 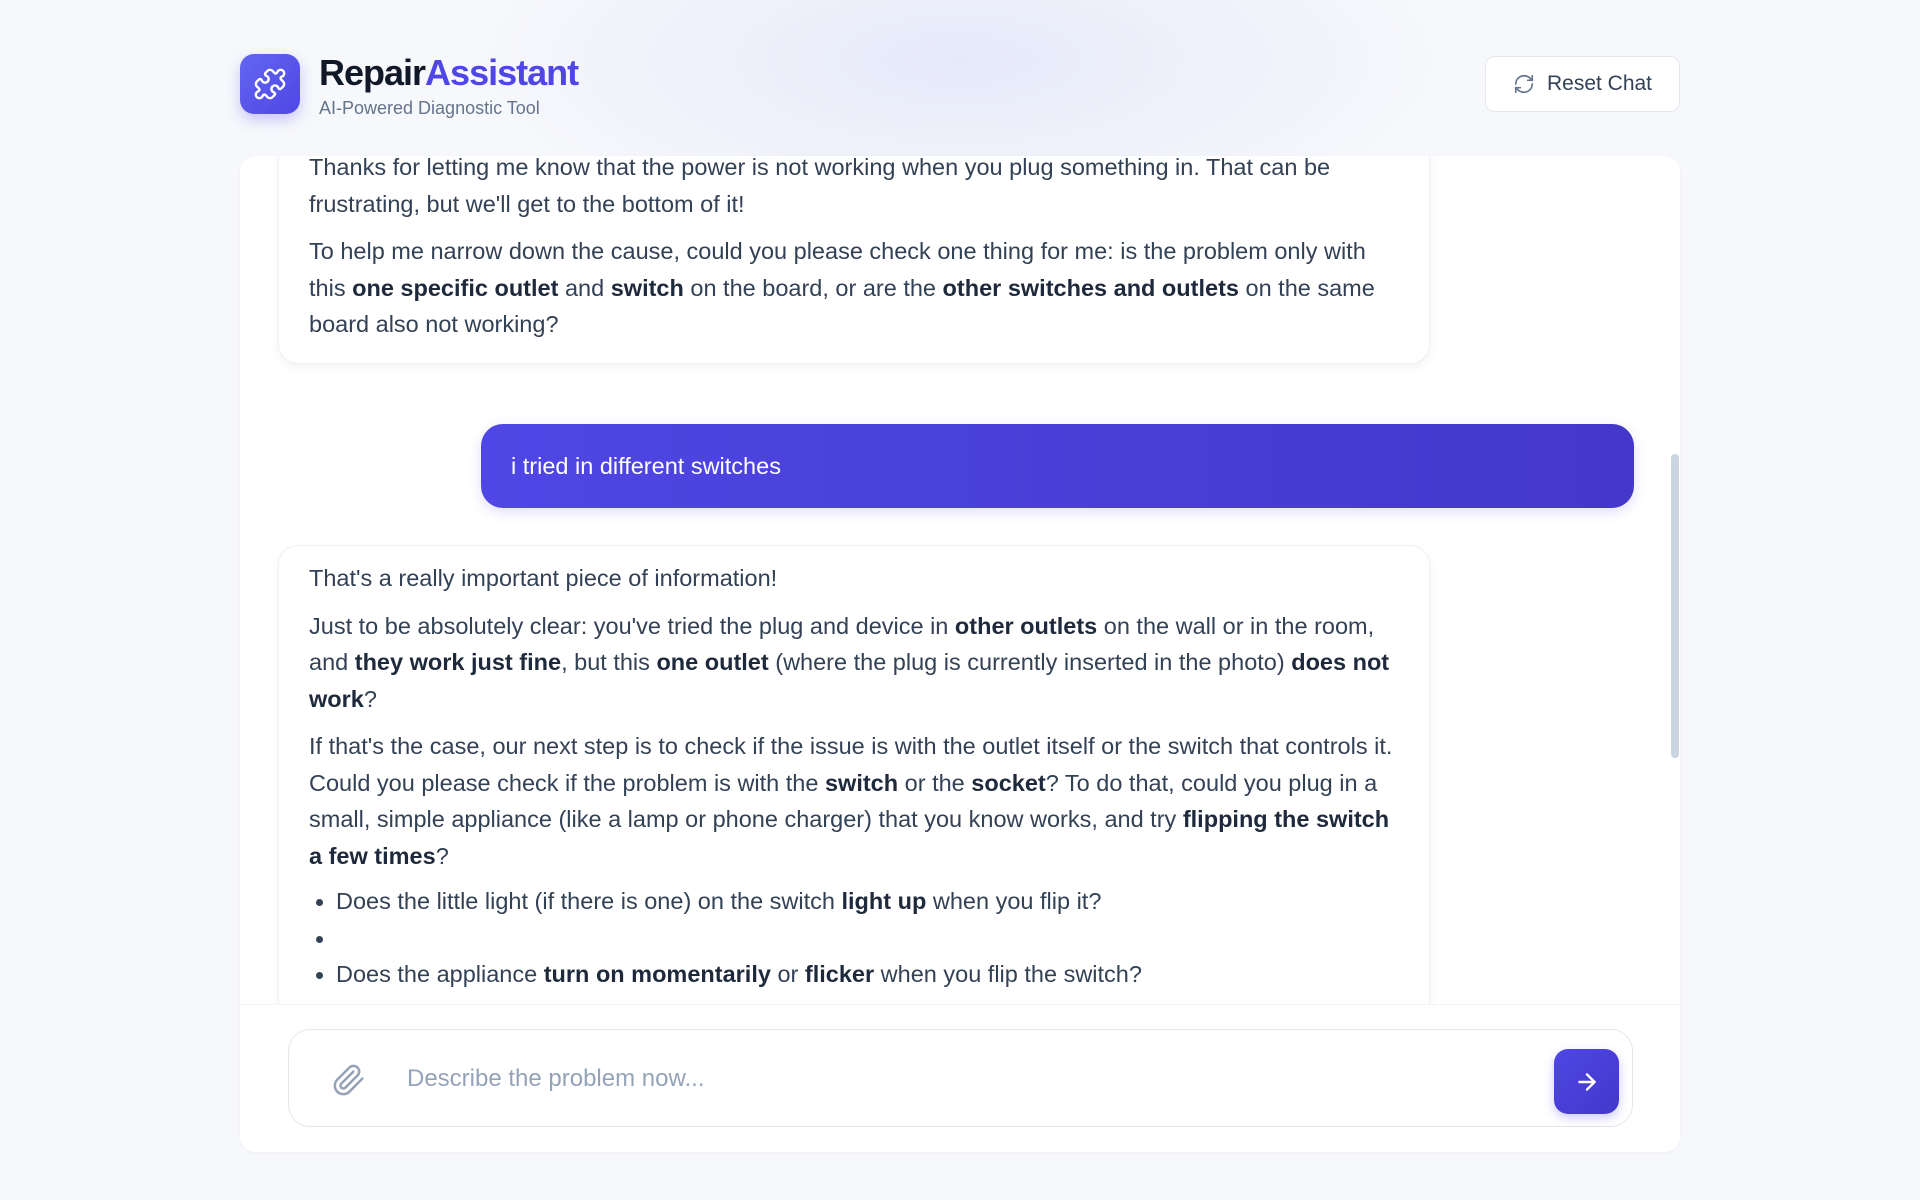 I want to click on bold-text: one outlet, so click(x=712, y=662).